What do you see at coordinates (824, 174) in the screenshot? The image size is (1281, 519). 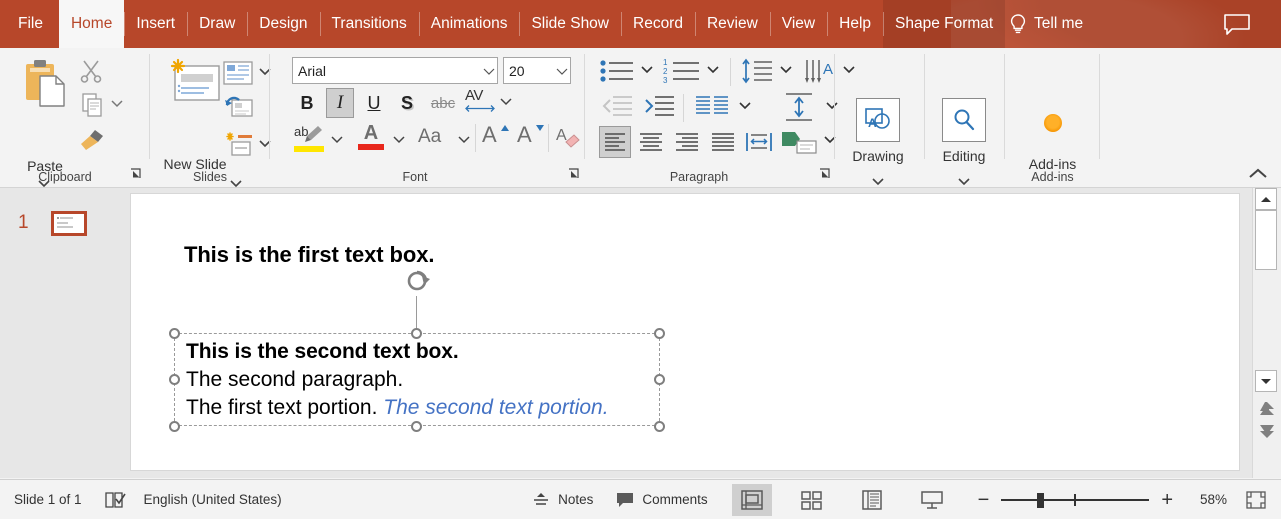 I see `paragraph-dialog-launcher` at bounding box center [824, 174].